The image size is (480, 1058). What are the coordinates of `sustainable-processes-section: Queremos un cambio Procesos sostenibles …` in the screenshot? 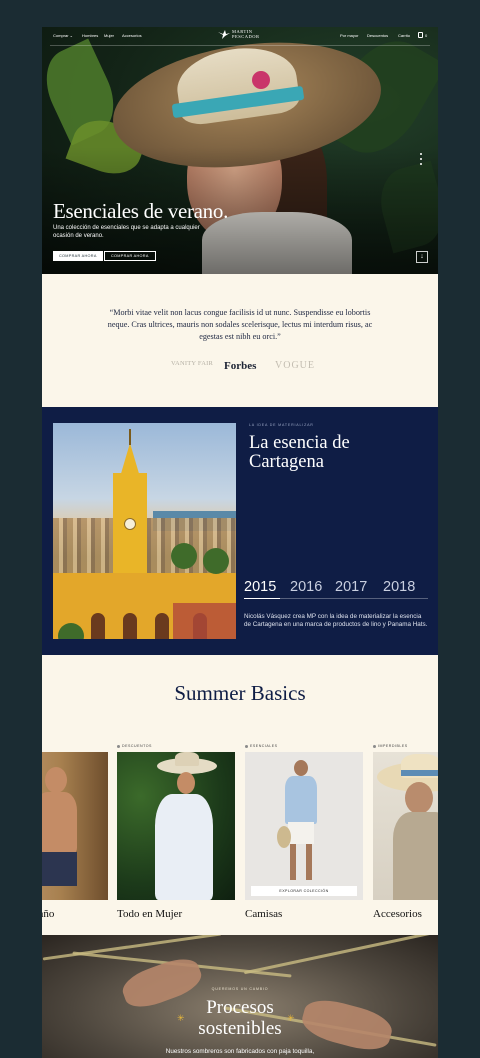 It's located at (240, 996).